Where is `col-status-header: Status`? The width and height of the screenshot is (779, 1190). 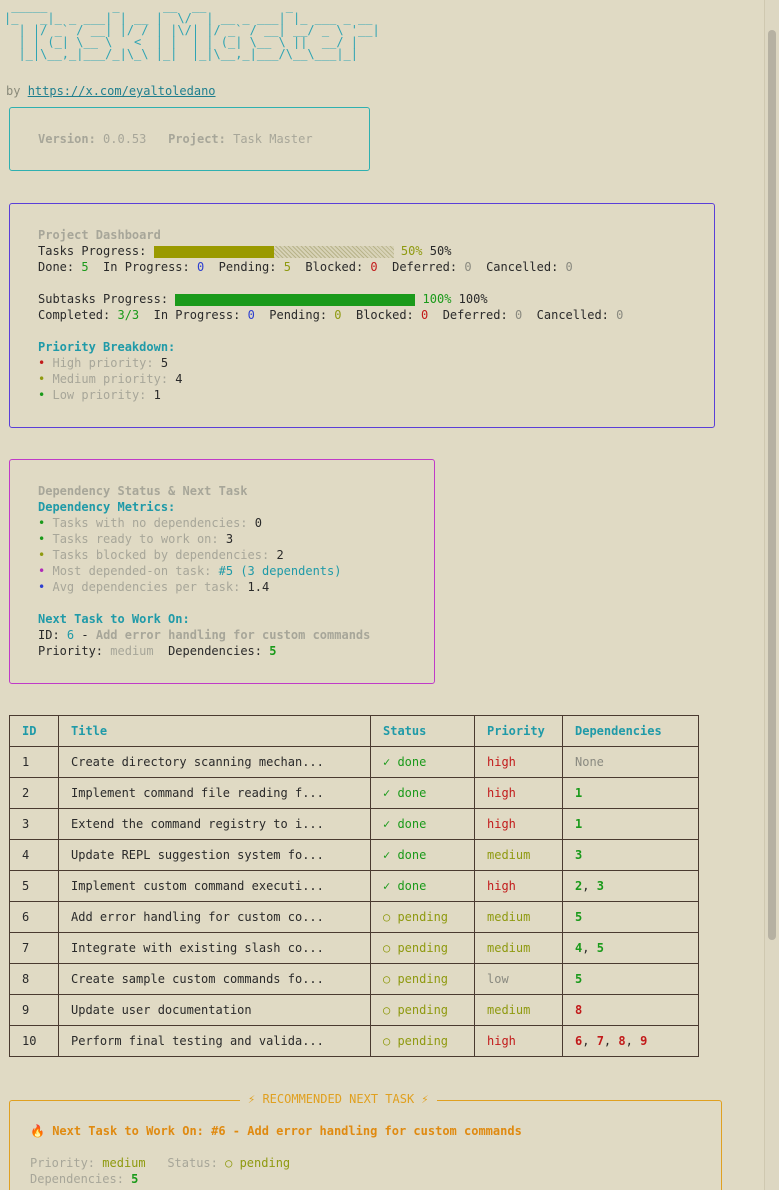 col-status-header: Status is located at coordinates (422, 731).